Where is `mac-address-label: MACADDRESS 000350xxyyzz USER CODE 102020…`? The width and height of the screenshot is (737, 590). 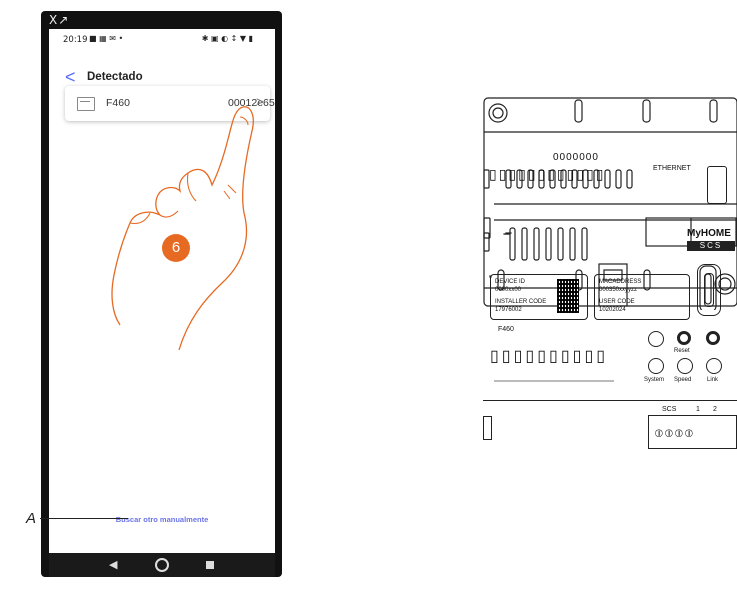 mac-address-label: MACADDRESS 000350xxyyzz USER CODE 102020… is located at coordinates (642, 297).